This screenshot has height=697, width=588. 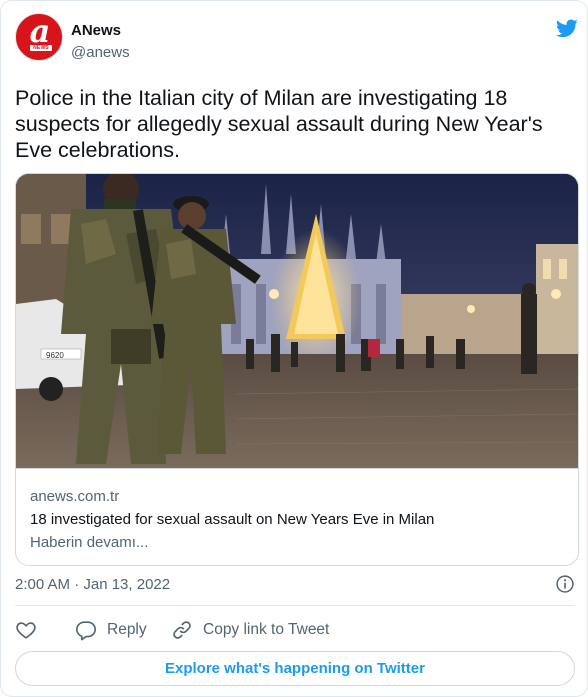 I want to click on link-icon, so click(x=182, y=630).